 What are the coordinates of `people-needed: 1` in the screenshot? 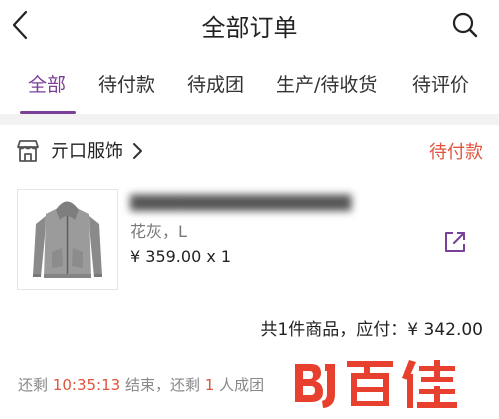 It's located at (209, 385).